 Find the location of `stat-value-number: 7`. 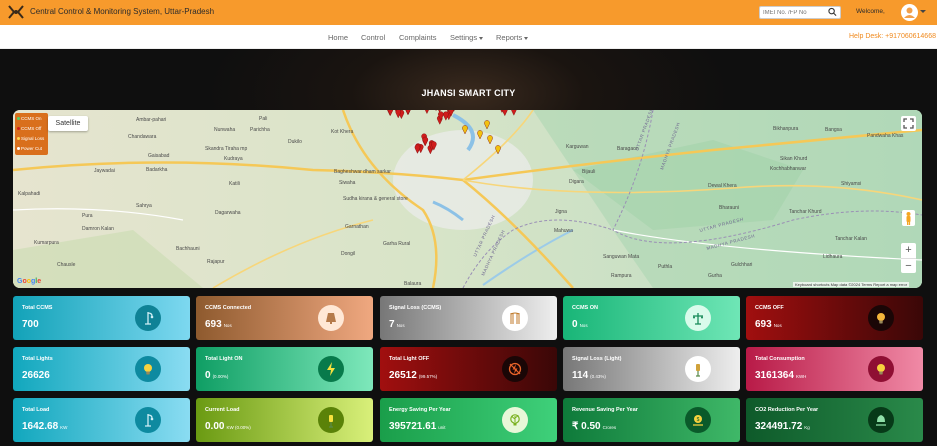

stat-value-number: 7 is located at coordinates (392, 324).